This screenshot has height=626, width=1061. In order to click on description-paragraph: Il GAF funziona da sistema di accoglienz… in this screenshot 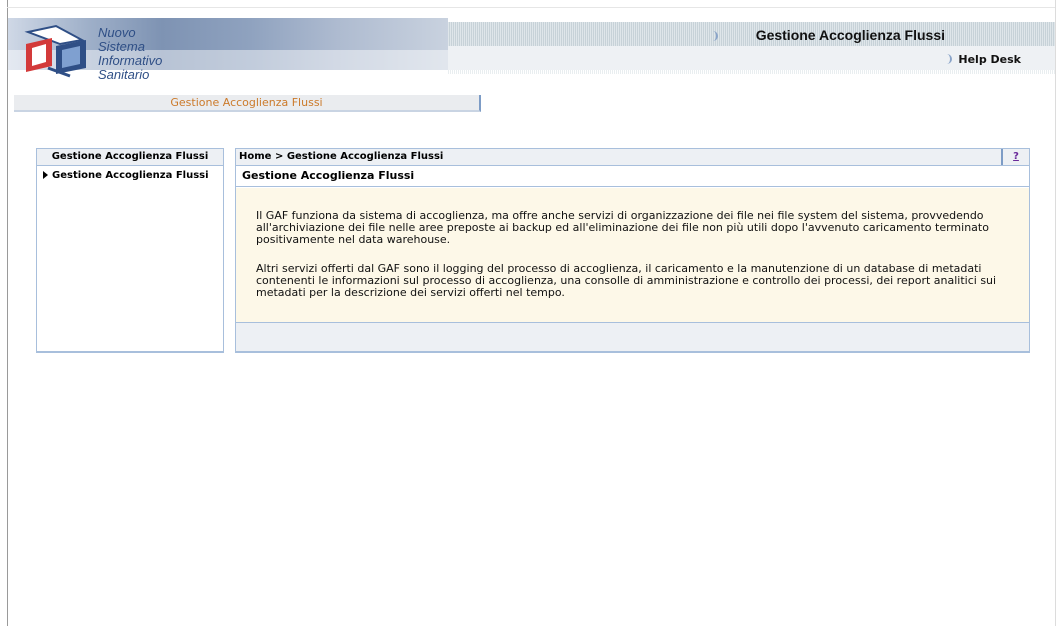, I will do `click(622, 227)`.